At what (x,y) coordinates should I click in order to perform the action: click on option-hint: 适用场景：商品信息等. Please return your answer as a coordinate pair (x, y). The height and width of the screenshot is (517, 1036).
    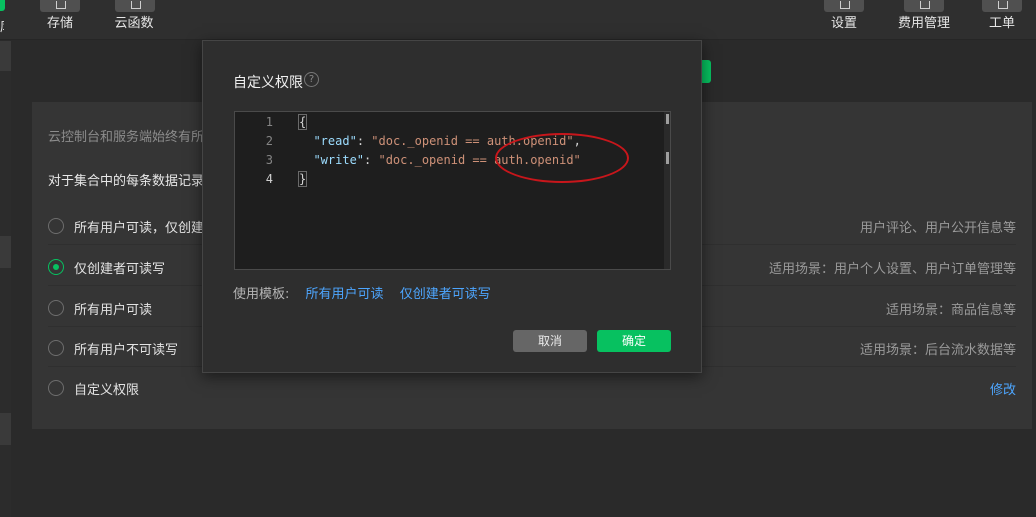
    Looking at the image, I should click on (950, 310).